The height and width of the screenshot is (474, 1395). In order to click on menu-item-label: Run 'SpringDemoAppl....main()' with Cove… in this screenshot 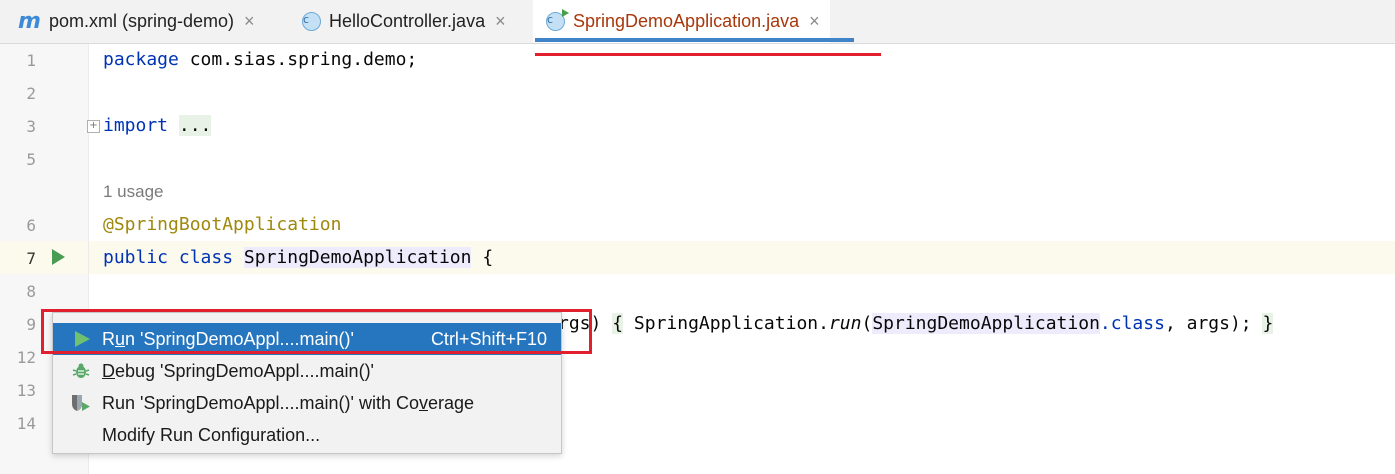, I will do `click(288, 402)`.